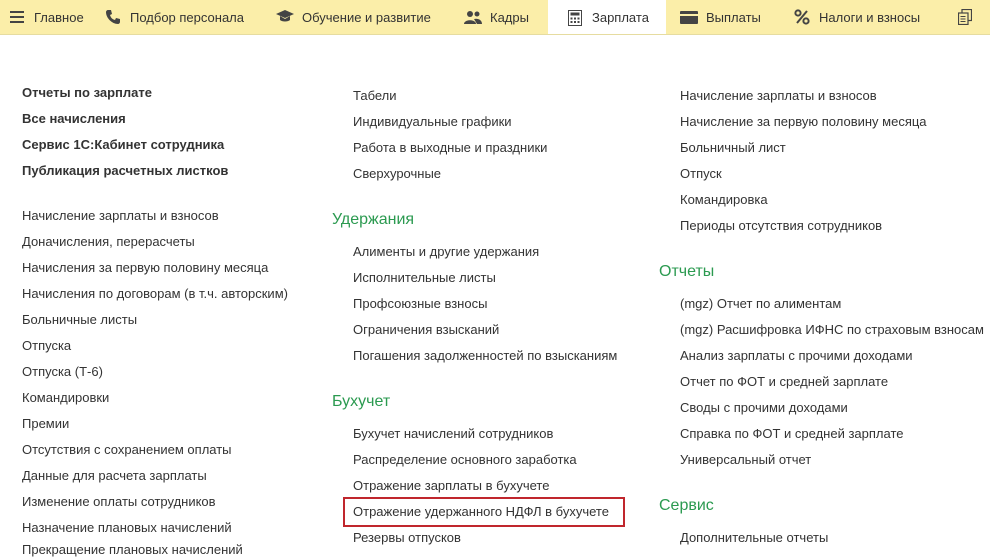 The width and height of the screenshot is (990, 558). What do you see at coordinates (764, 408) in the screenshot?
I see `link-other-income-summary: Своды с прочими доходами` at bounding box center [764, 408].